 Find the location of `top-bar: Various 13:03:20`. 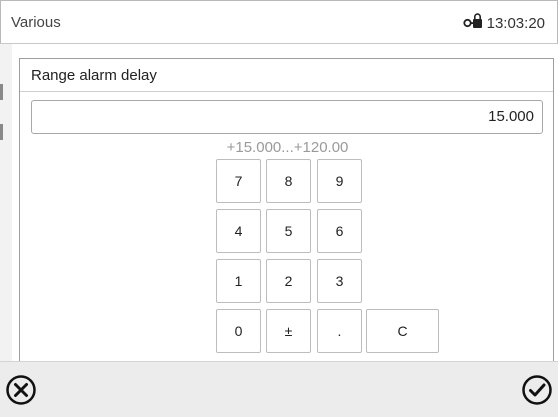

top-bar: Various 13:03:20 is located at coordinates (279, 22).